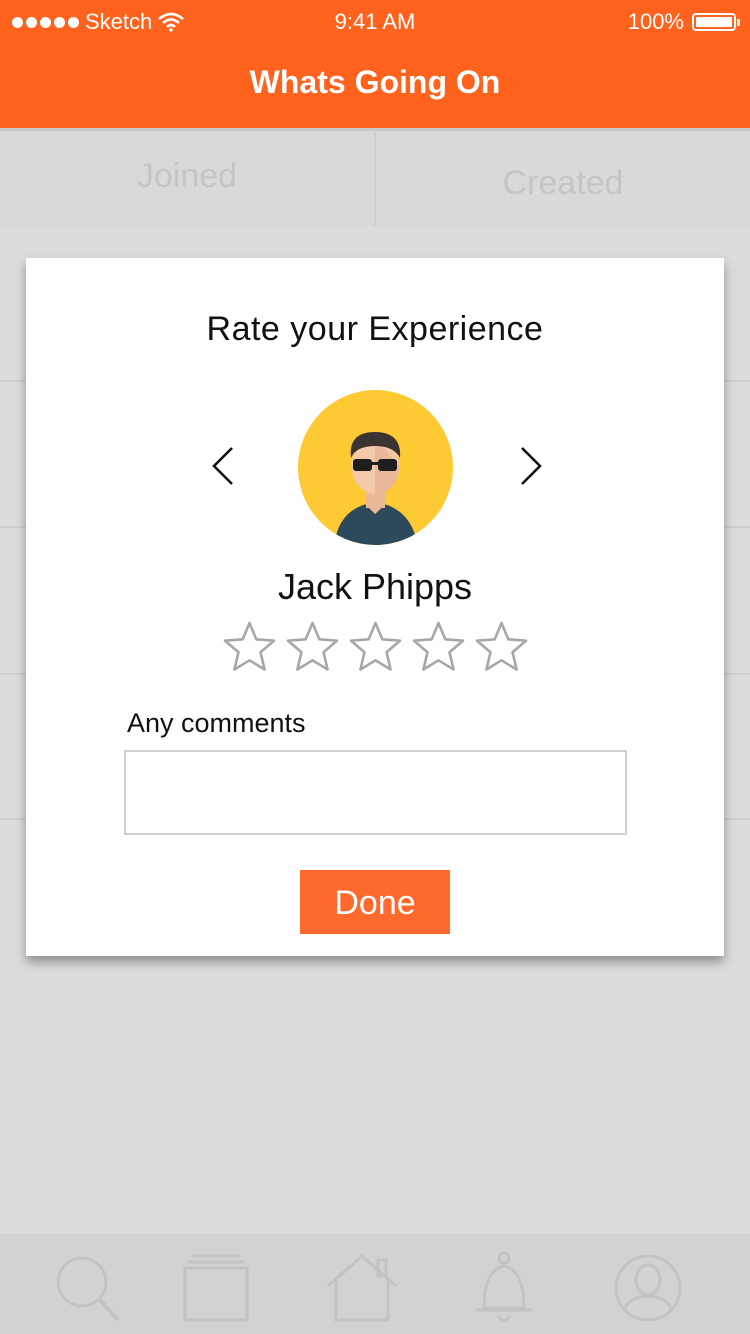 The image size is (750, 1334). I want to click on dialog-title: Rate your Experience, so click(375, 329).